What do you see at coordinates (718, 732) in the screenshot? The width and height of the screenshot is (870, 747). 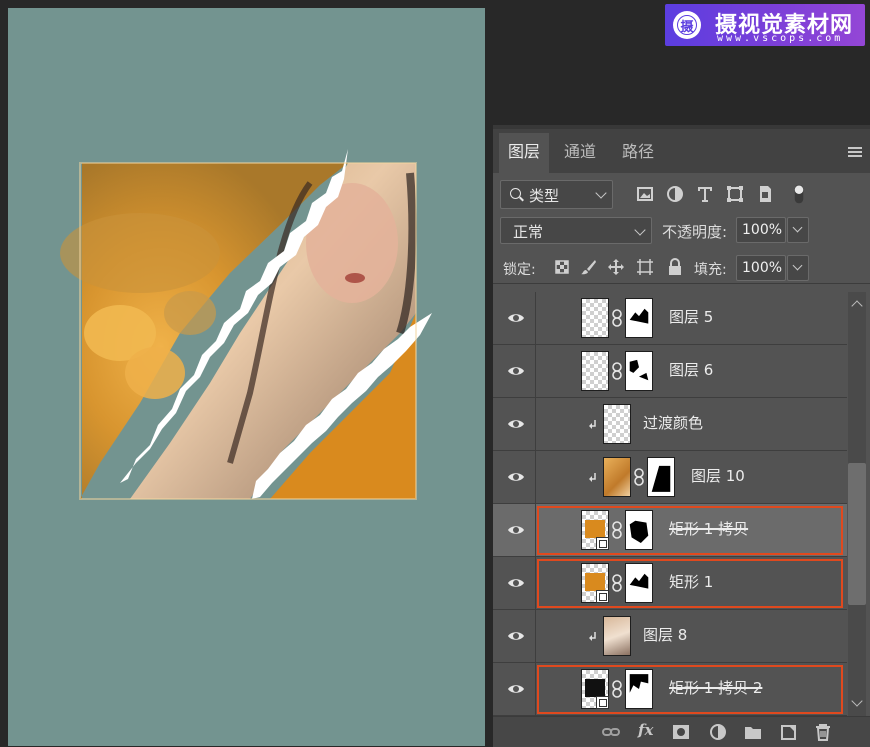 I see `adjustment-layer-icon` at bounding box center [718, 732].